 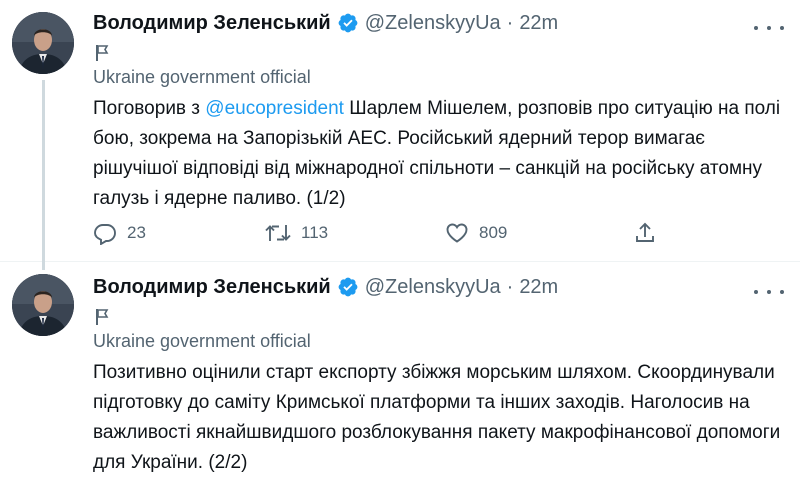 I want to click on retweet-count: 113, so click(x=315, y=232).